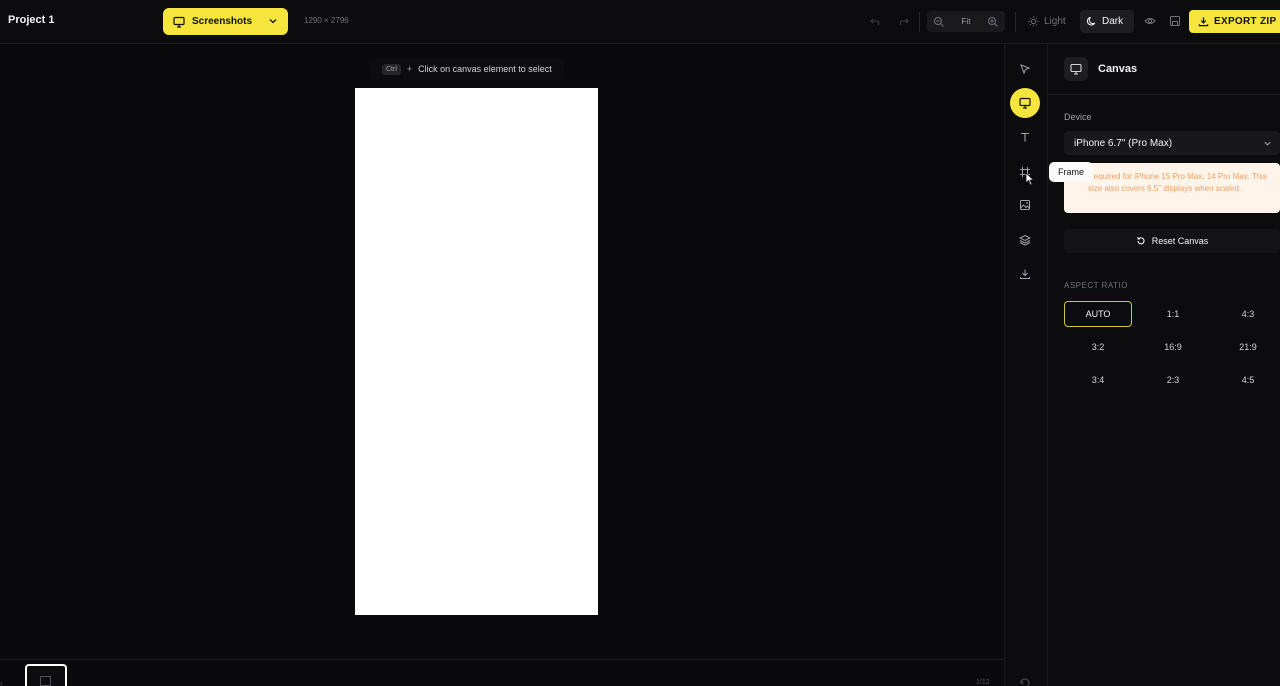  What do you see at coordinates (1173, 347) in the screenshot?
I see `aspect-ratio-option: 16:9` at bounding box center [1173, 347].